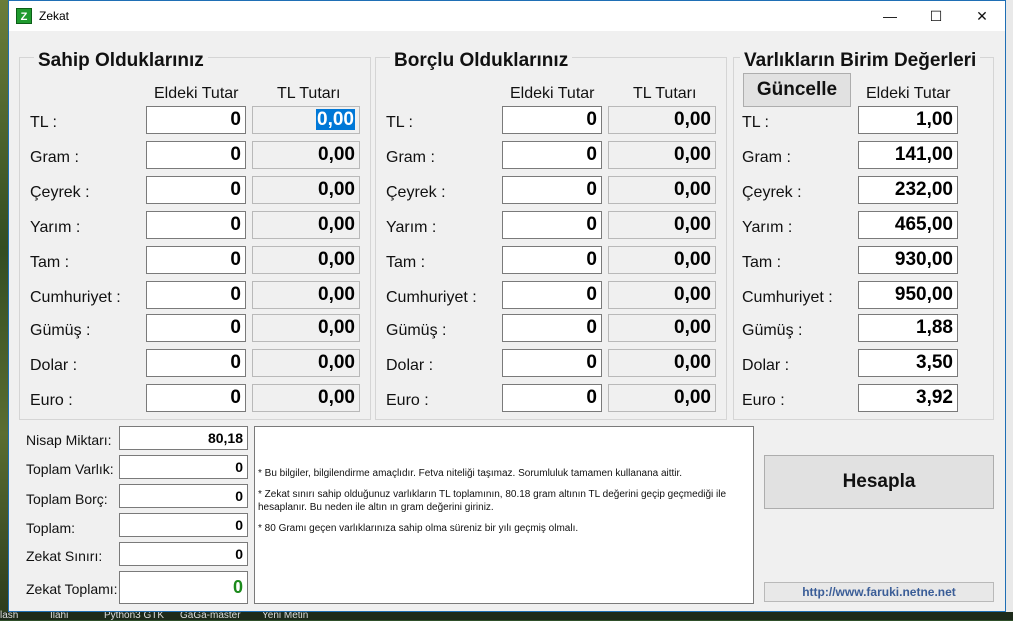 The width and height of the screenshot is (1013, 621). Describe the element at coordinates (767, 227) in the screenshot. I see `unit-values-row-label: Yarım :` at that location.